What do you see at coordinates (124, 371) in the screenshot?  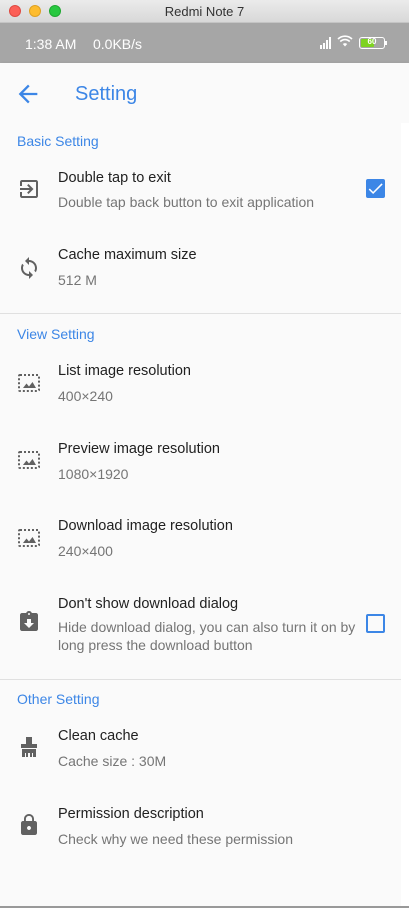 I see `setting-title: List image resolution` at bounding box center [124, 371].